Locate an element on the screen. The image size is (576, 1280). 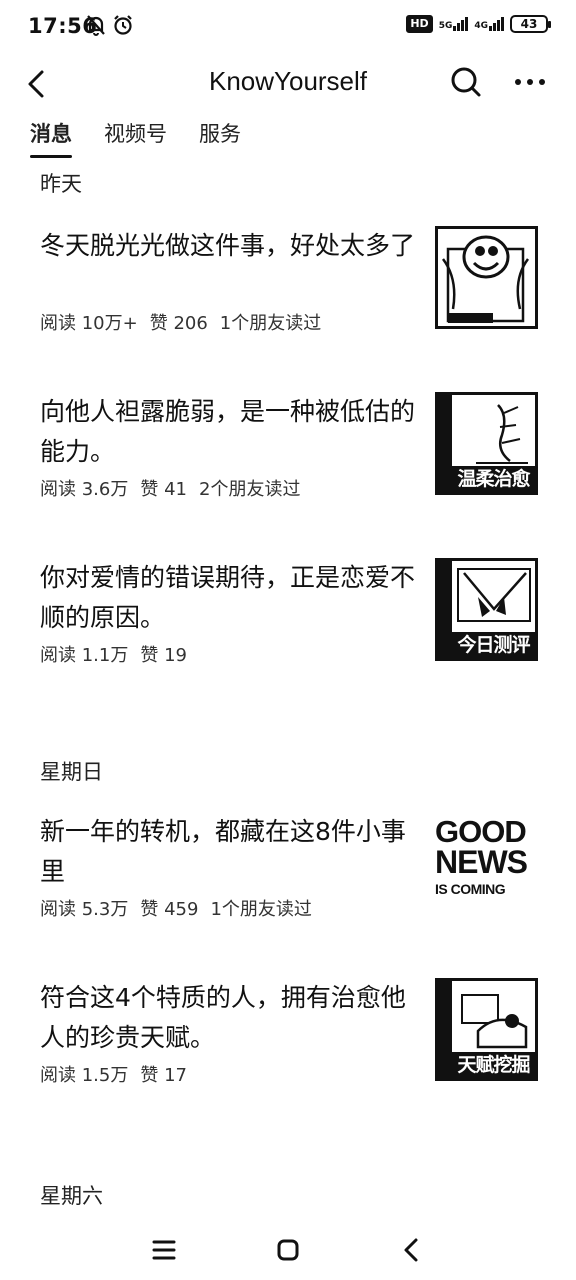
article-item: 符合这4个特质的人，拥有治愈他人的珍贵天赋。 阅读 1.5万赞 17 天赋挖掘 is located at coordinates (290, 1043).